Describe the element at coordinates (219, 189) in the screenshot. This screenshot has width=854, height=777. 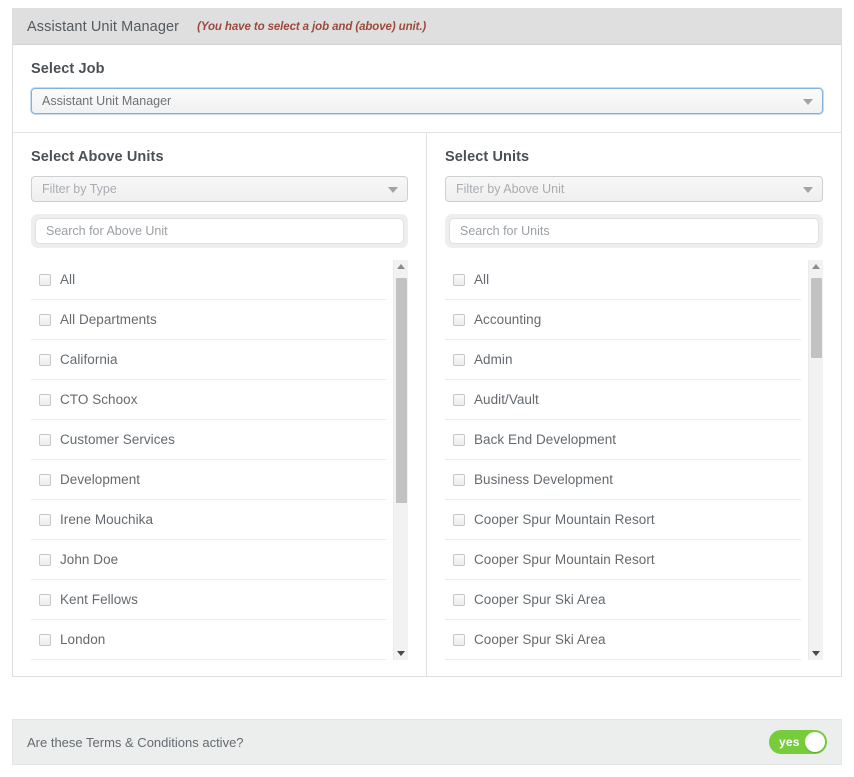
I see `above-units-type-filter: Filter by Type` at that location.